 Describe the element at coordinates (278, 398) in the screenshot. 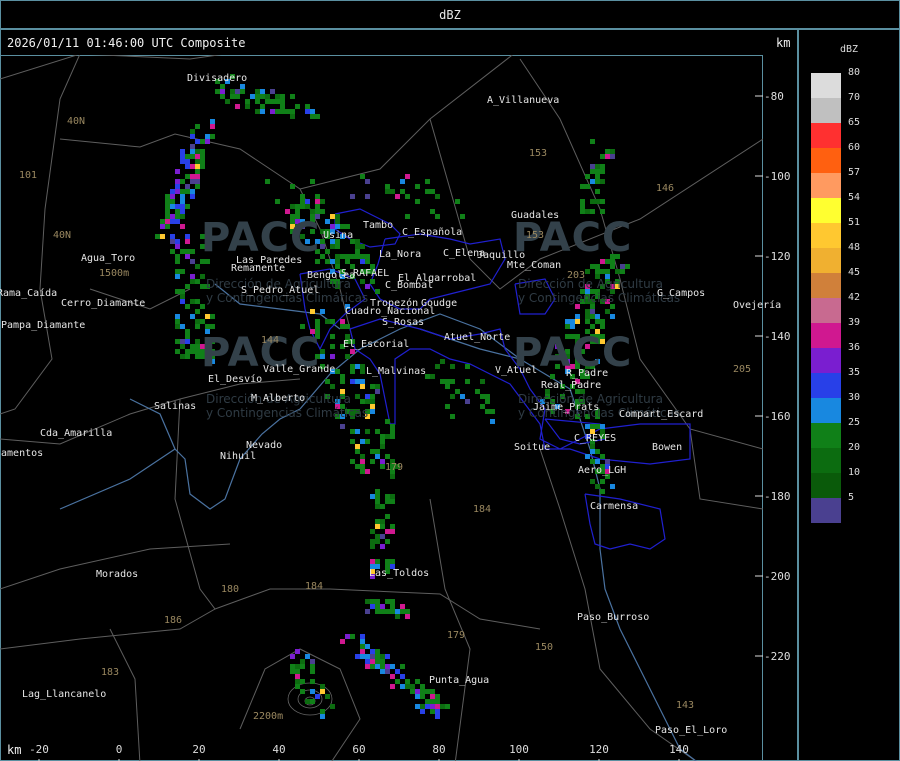

I see `place-label: M_Alberto` at that location.